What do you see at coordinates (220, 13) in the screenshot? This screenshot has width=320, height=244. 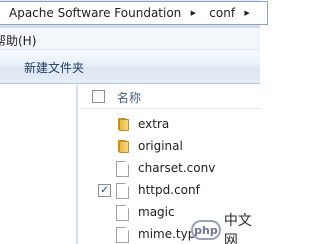 I see `breadcrumb-item-conf: conf` at bounding box center [220, 13].